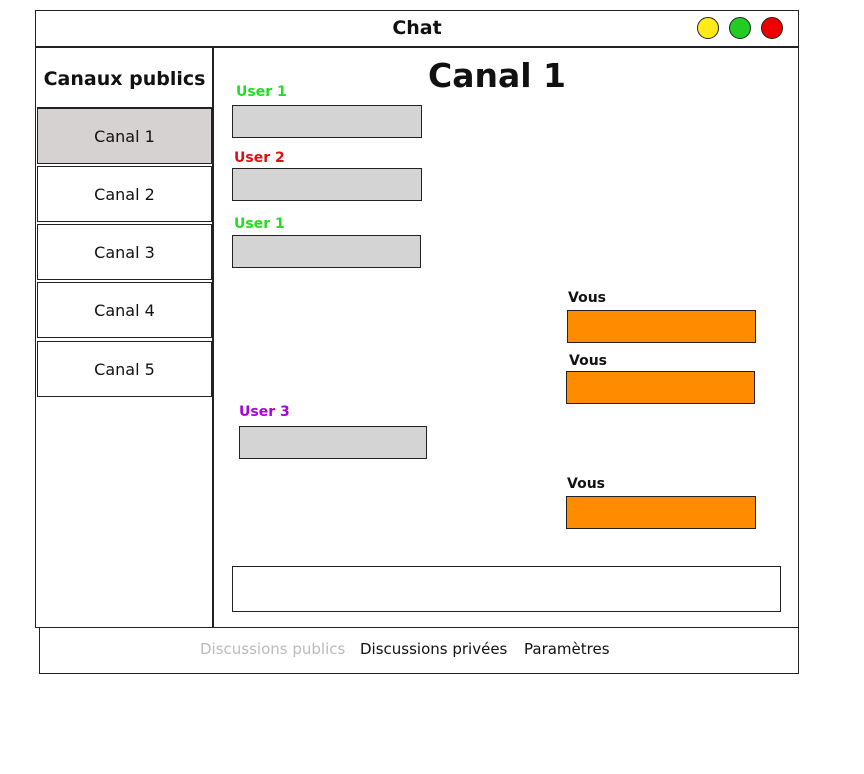 Image resolution: width=864 pixels, height=774 pixels. I want to click on sidebar-heading: Canaux publics, so click(124, 79).